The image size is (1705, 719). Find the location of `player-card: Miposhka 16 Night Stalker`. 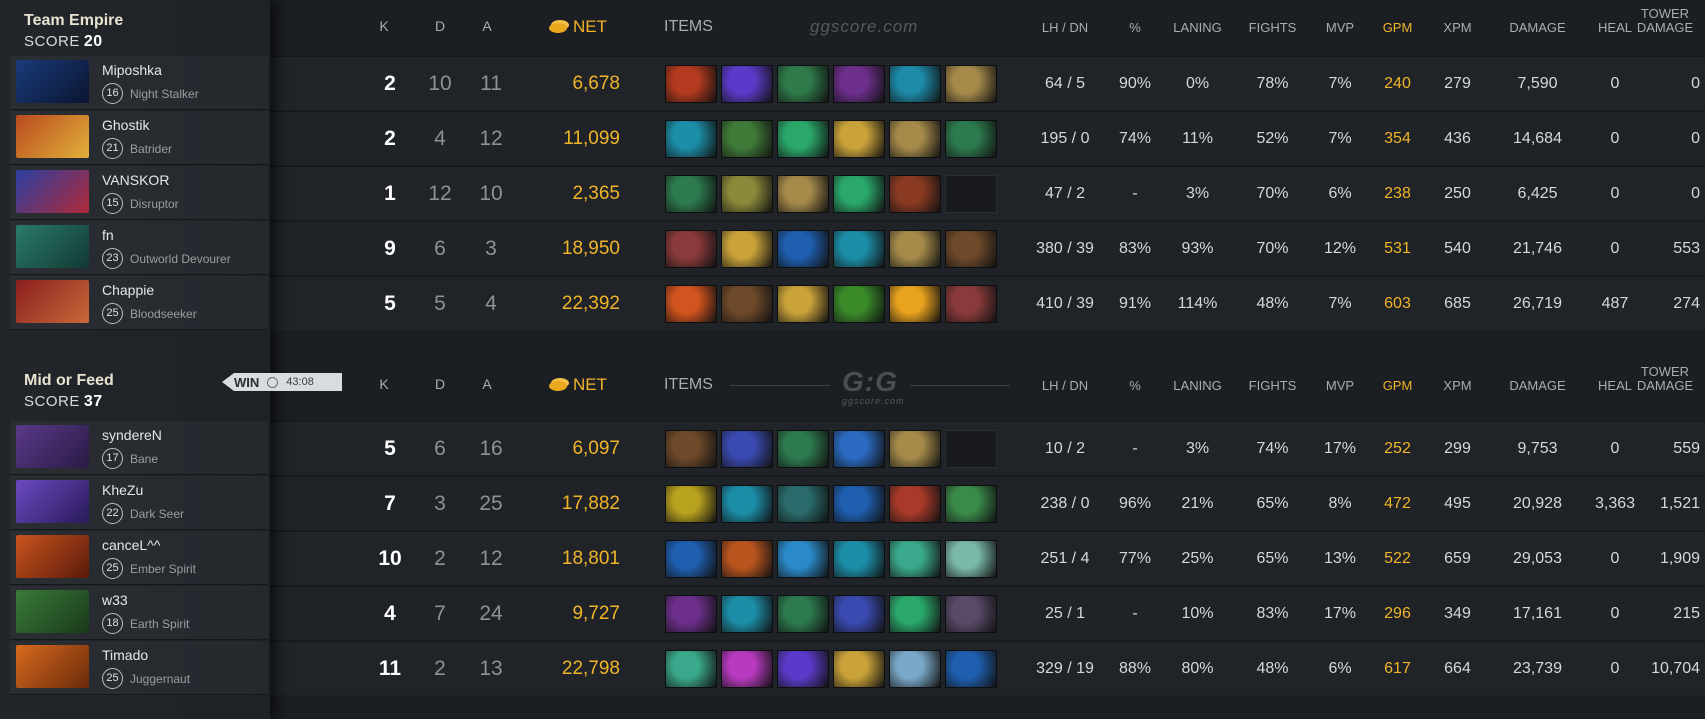

player-card: Miposhka 16 Night Stalker is located at coordinates (139, 83).